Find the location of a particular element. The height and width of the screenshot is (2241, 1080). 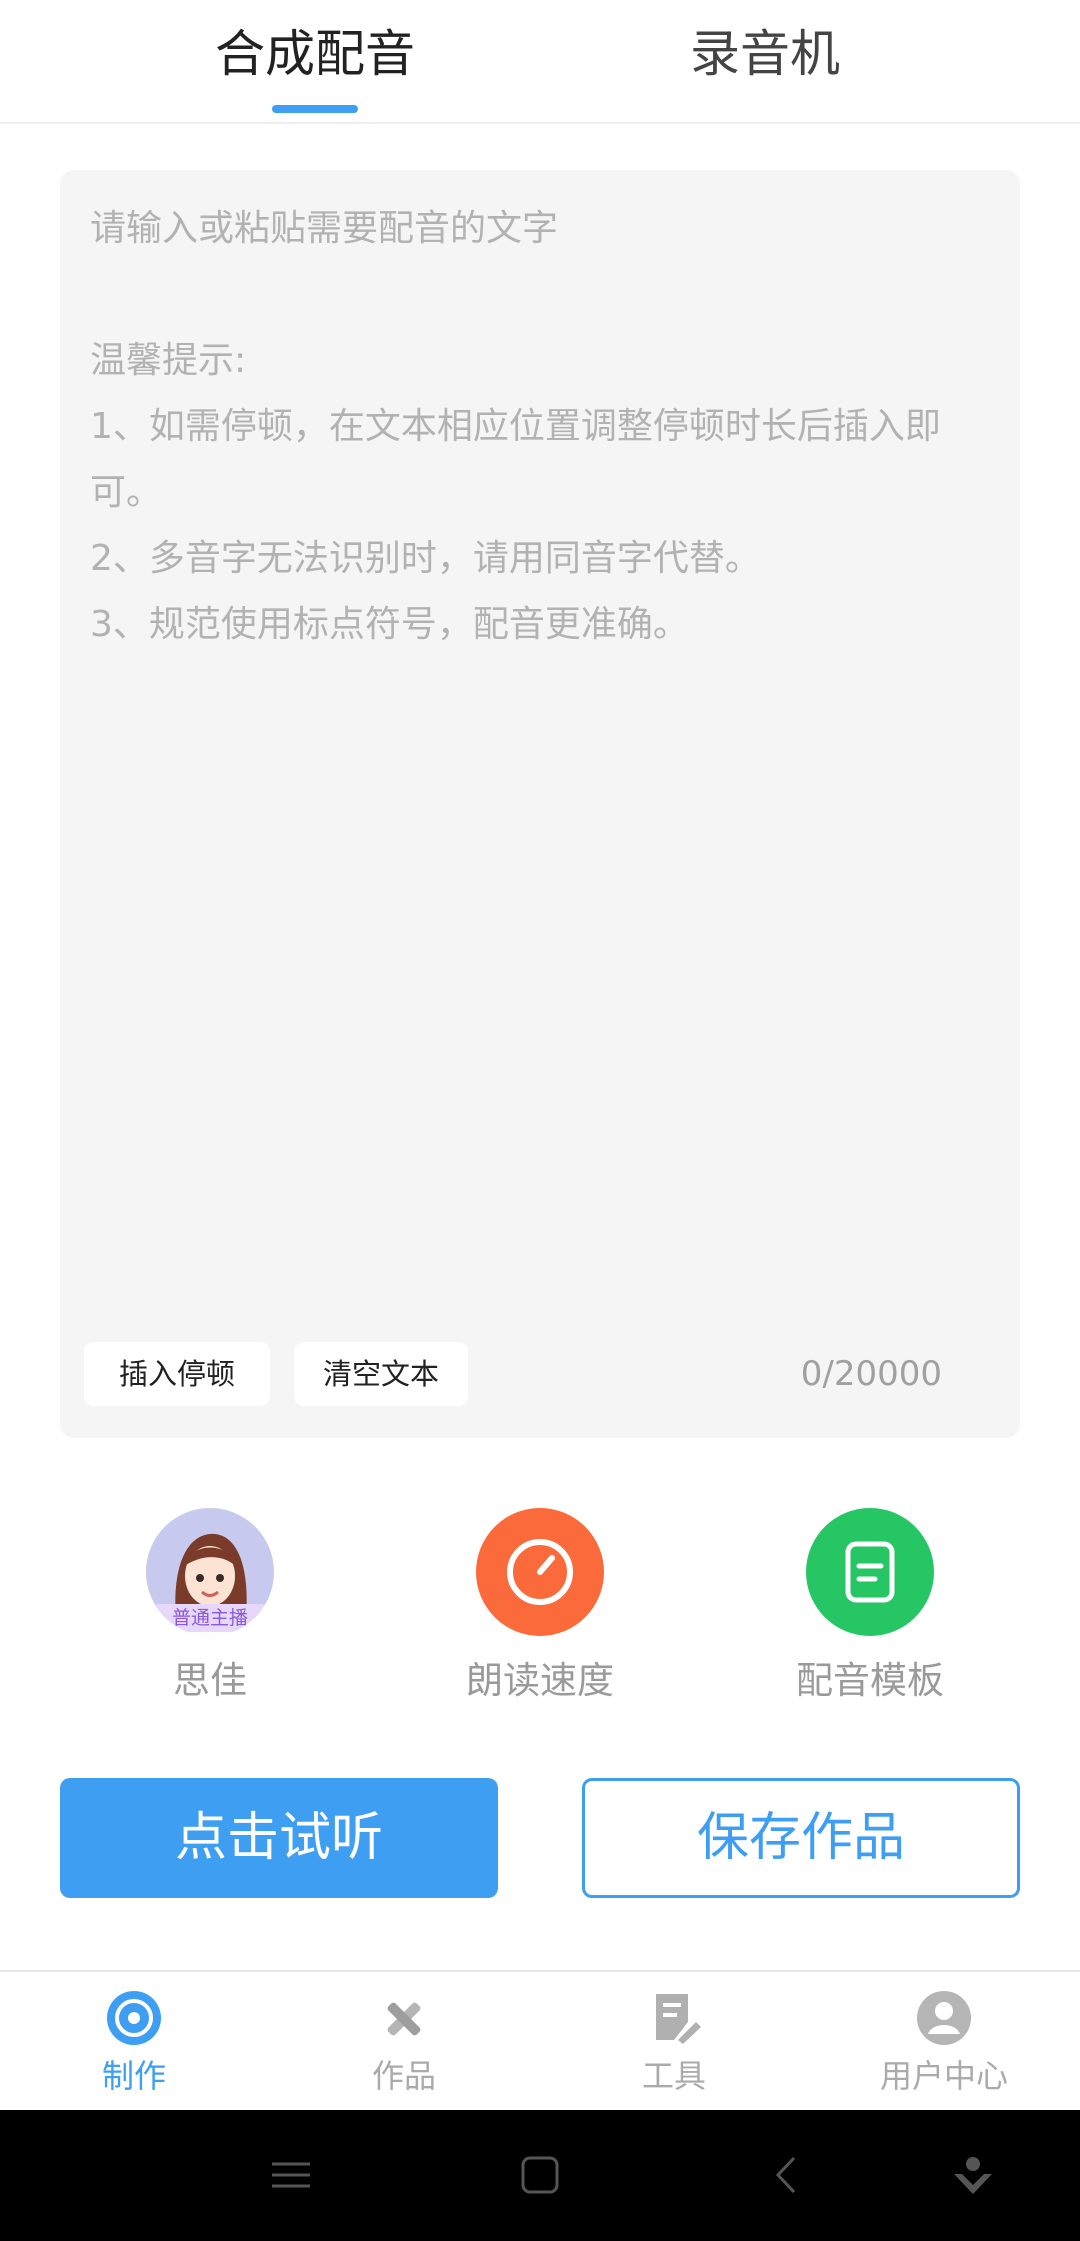

menu-icon is located at coordinates (291, 2175).